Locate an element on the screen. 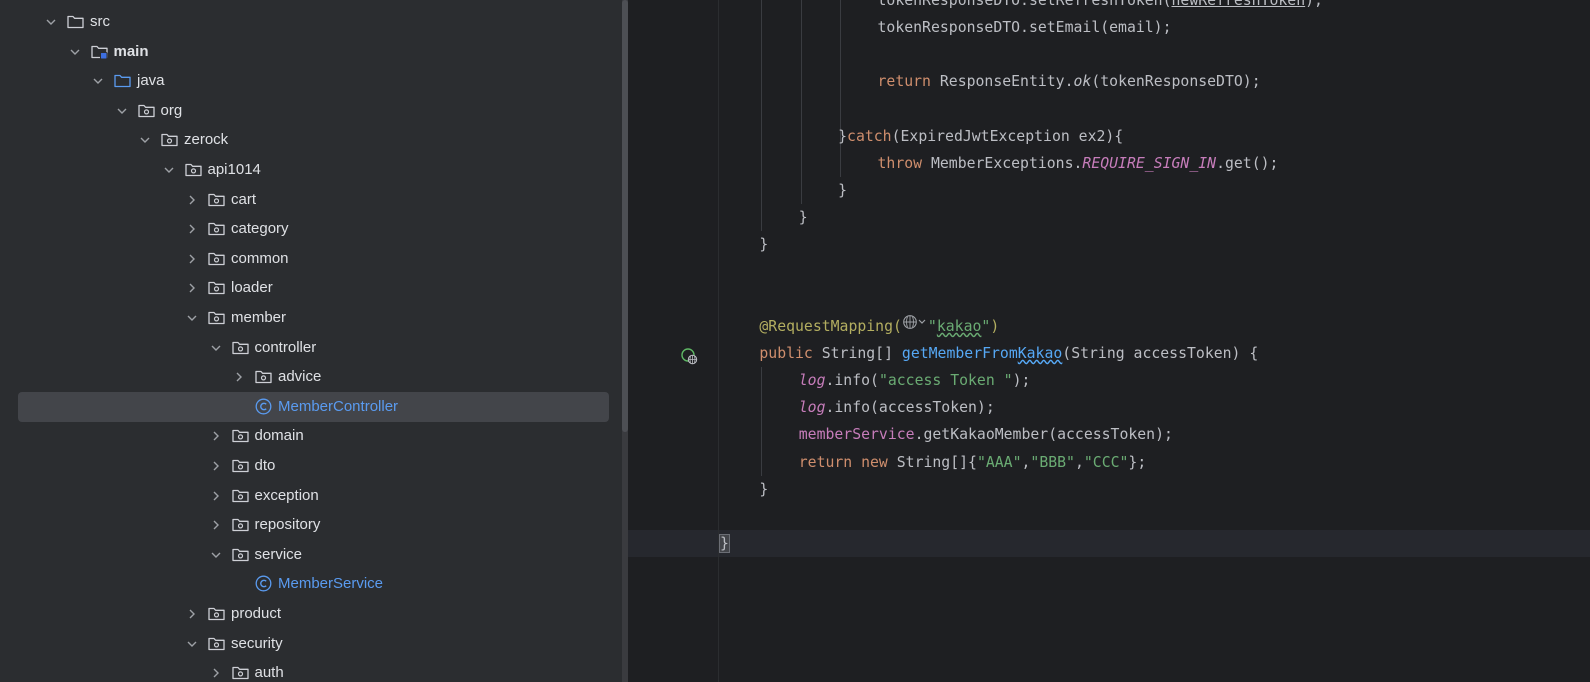 This screenshot has width=1590, height=682. tree-item-domain: domain is located at coordinates (311, 436).